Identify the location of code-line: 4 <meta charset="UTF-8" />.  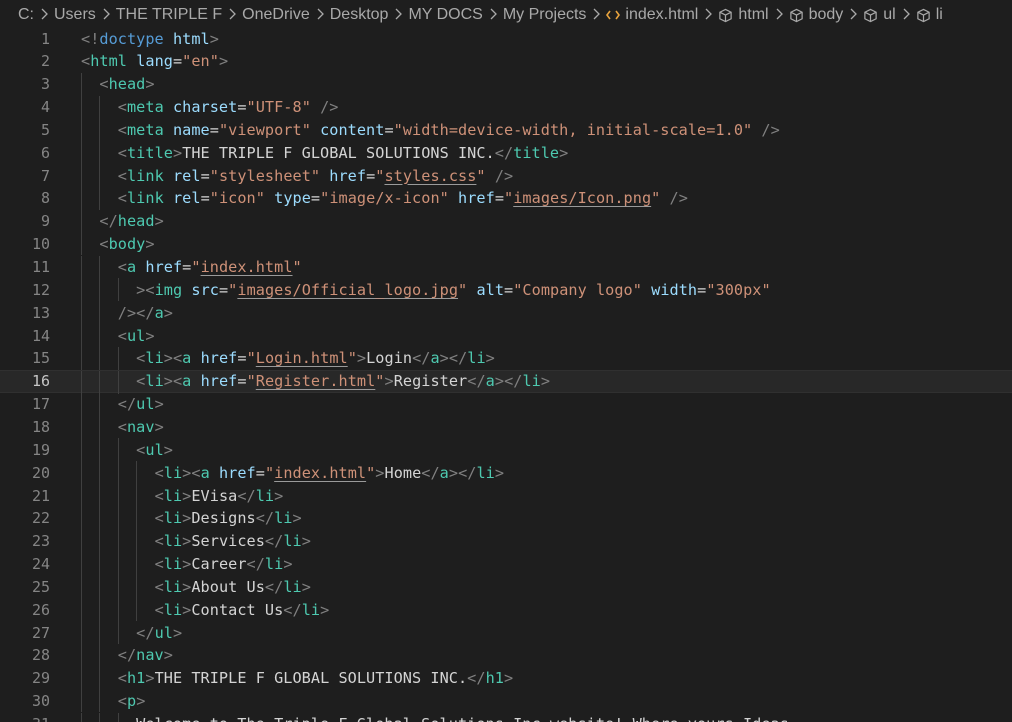
(506, 107).